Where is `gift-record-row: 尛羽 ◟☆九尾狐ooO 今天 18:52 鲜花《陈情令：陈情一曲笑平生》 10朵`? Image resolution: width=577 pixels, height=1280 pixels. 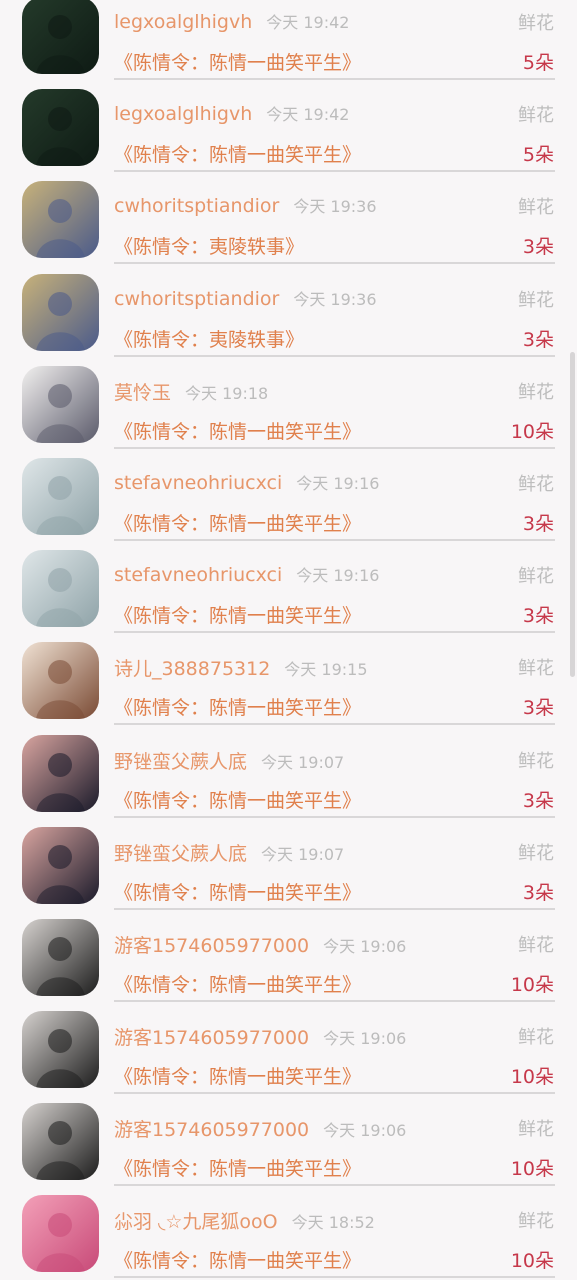
gift-record-row: 尛羽 ◟☆九尾狐ooO 今天 18:52 鲜花《陈情令：陈情一曲笑平生》 10朵 is located at coordinates (288, 1229).